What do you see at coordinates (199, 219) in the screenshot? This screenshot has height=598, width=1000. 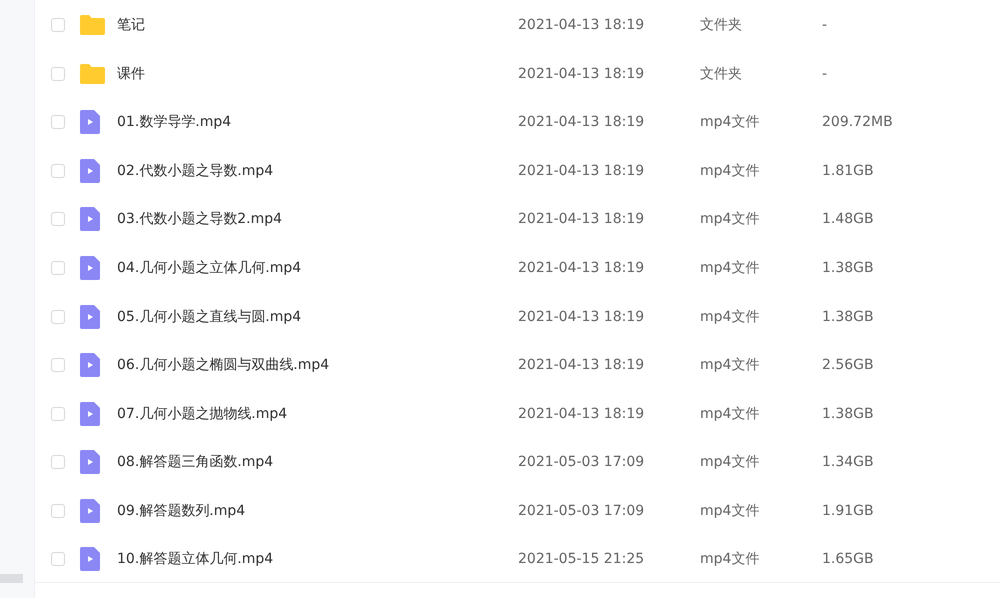 I see `file-name: 03.代数小题之导数2.mp4` at bounding box center [199, 219].